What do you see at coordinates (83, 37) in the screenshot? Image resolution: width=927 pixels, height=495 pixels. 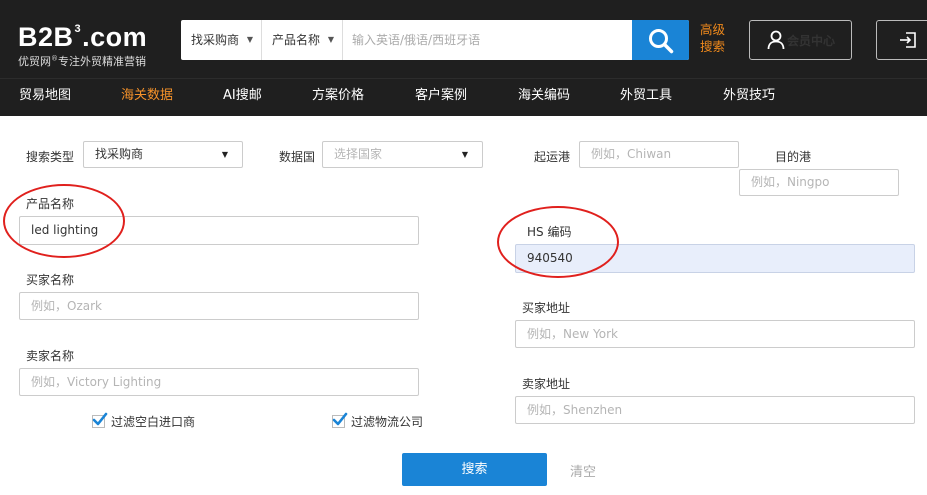 I see `logo-wordmark: B2B3.com` at bounding box center [83, 37].